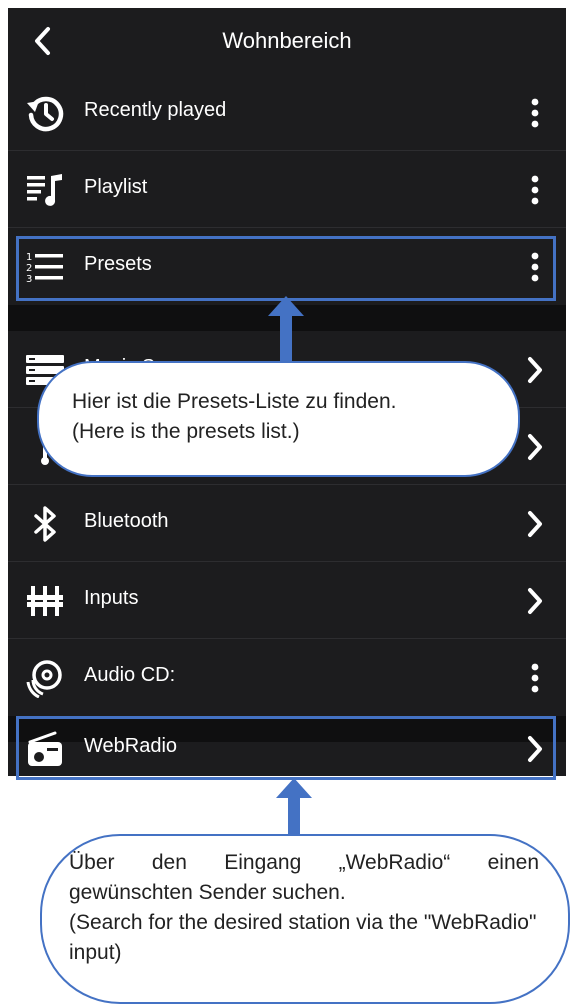 This screenshot has height=1004, width=574. I want to click on audio-cd-icon, so click(45, 678).